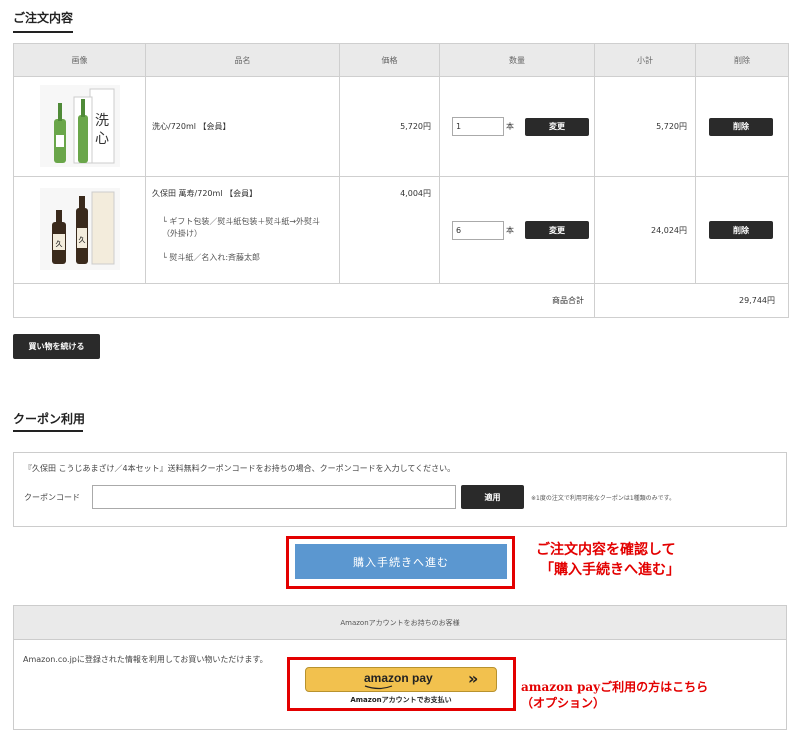 This screenshot has width=800, height=742. What do you see at coordinates (401, 700) in the screenshot?
I see `amazon-pay-caption: Amazonアカウントでお支払い` at bounding box center [401, 700].